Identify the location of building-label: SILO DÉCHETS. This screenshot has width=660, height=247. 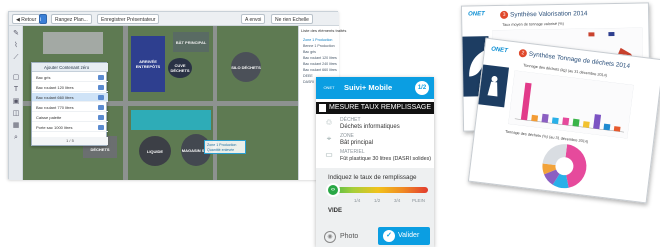
(246, 67).